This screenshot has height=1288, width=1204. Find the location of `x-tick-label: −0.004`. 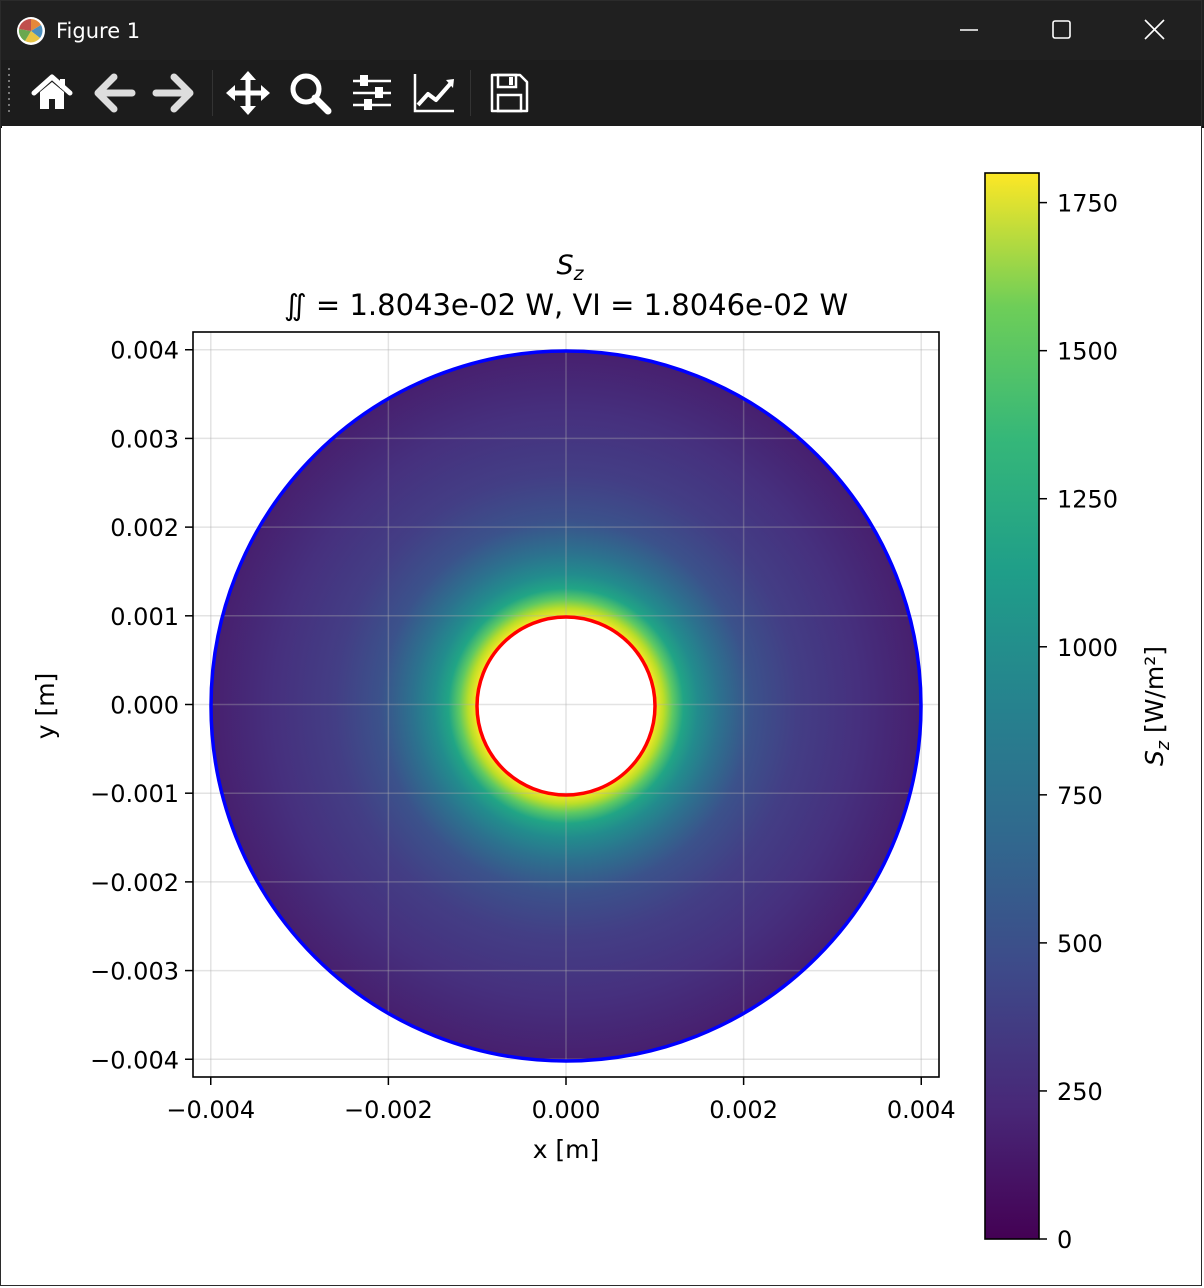

x-tick-label: −0.004 is located at coordinates (210, 1110).